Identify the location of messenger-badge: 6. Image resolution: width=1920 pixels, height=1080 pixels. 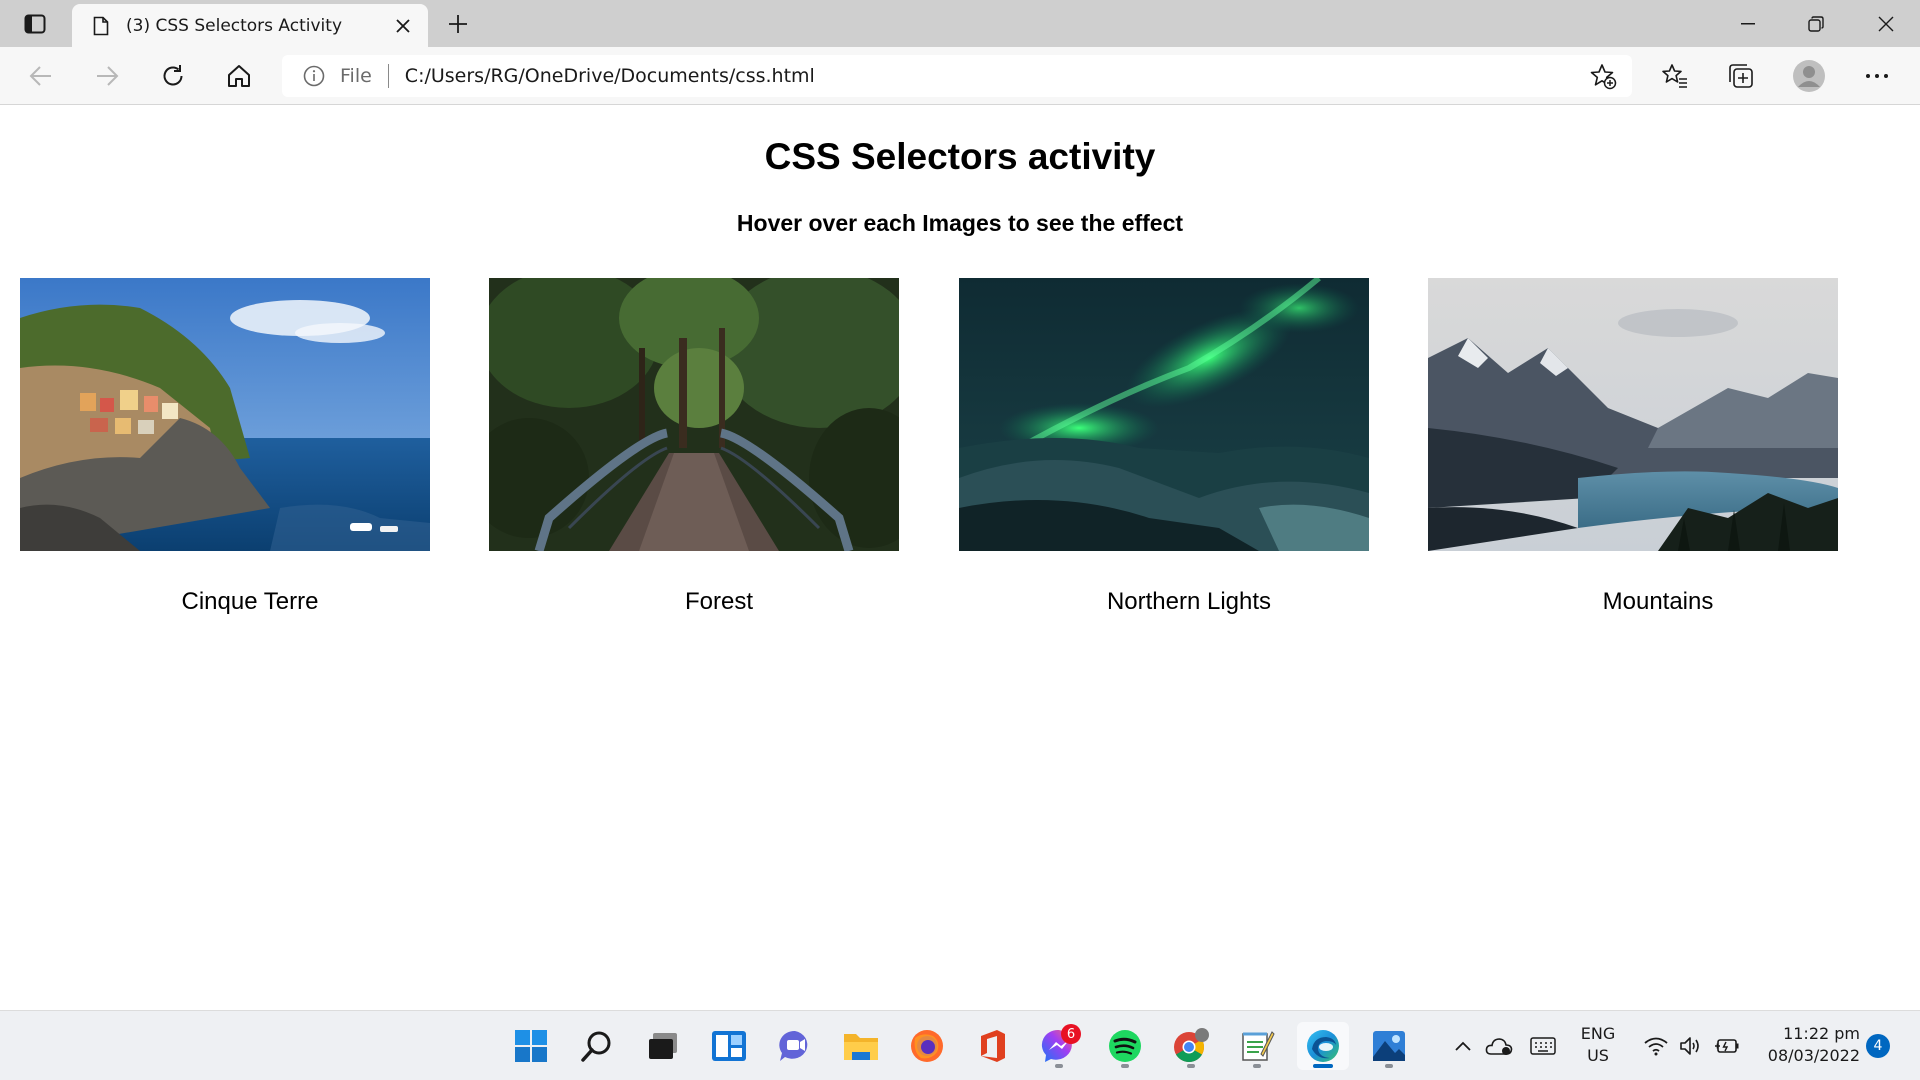
(1071, 1034).